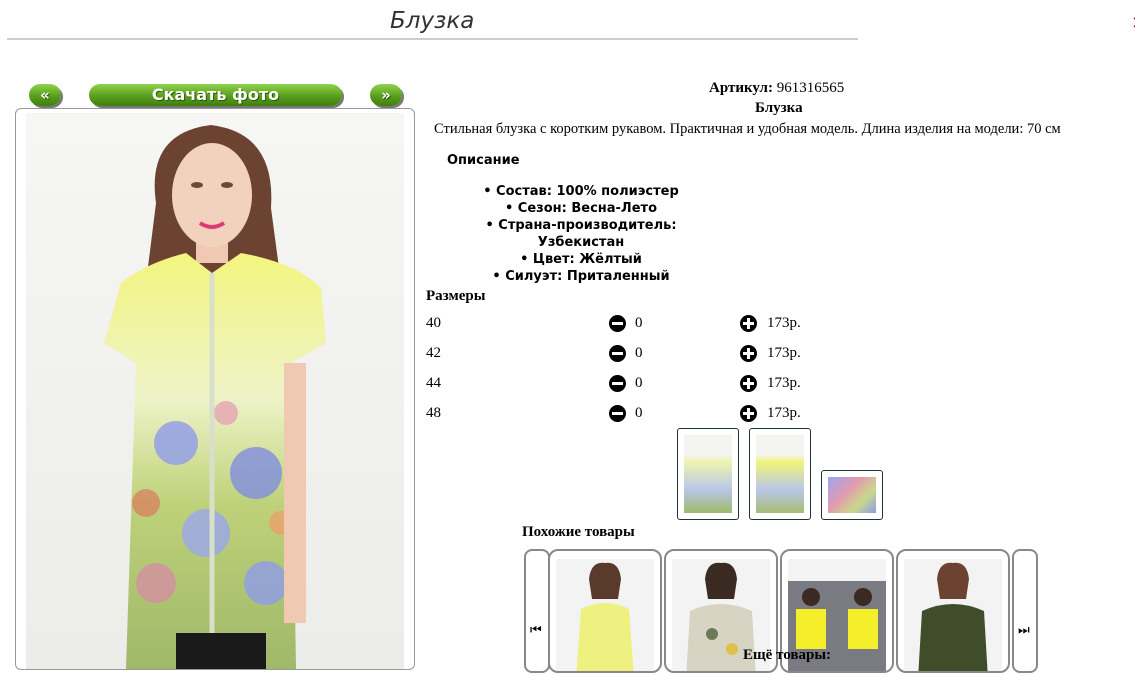 The width and height of the screenshot is (1135, 673). Describe the element at coordinates (537, 611) in the screenshot. I see `carousel-prev-button: ⏮` at that location.